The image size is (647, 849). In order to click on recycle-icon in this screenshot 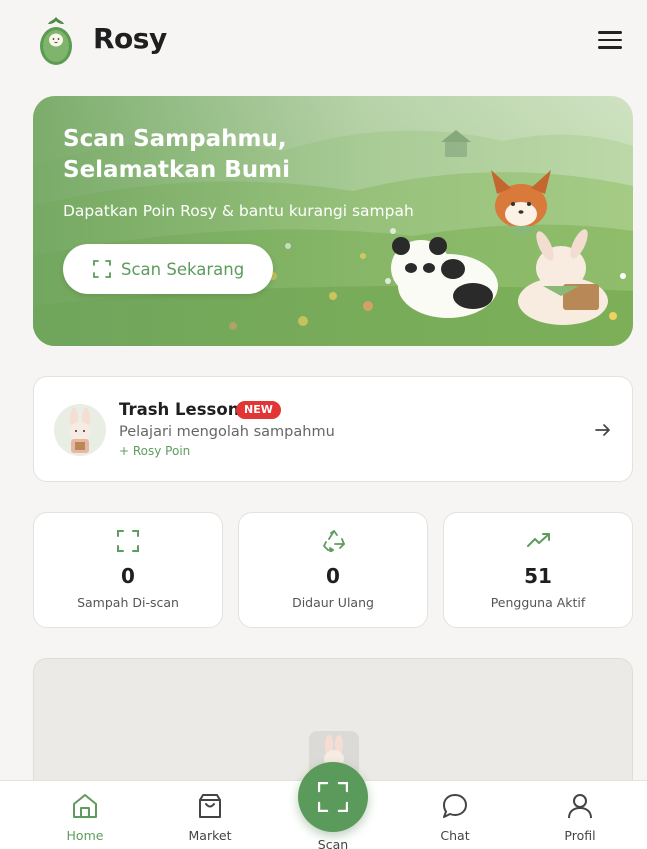, I will do `click(334, 541)`.